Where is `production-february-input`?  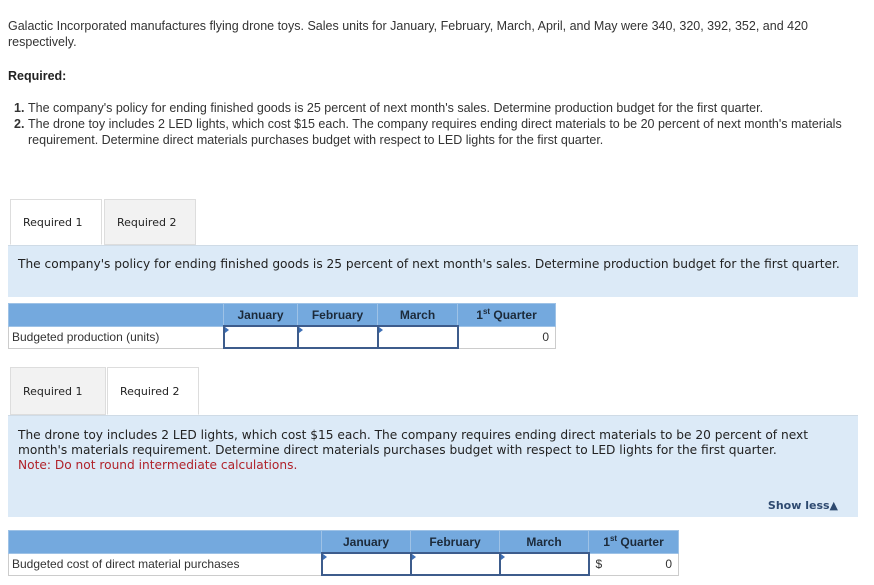
production-february-input is located at coordinates (337, 337).